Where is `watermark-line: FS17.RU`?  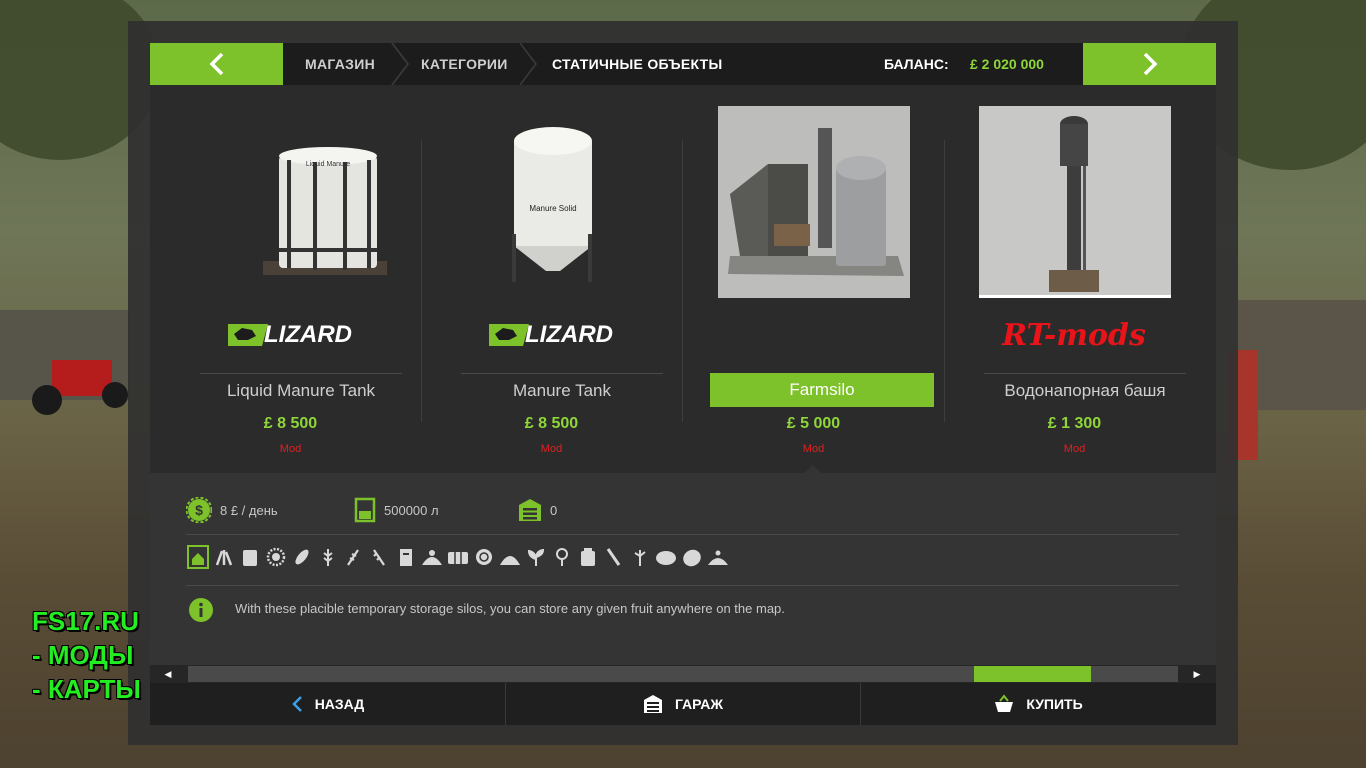
watermark-line: FS17.RU is located at coordinates (85, 621).